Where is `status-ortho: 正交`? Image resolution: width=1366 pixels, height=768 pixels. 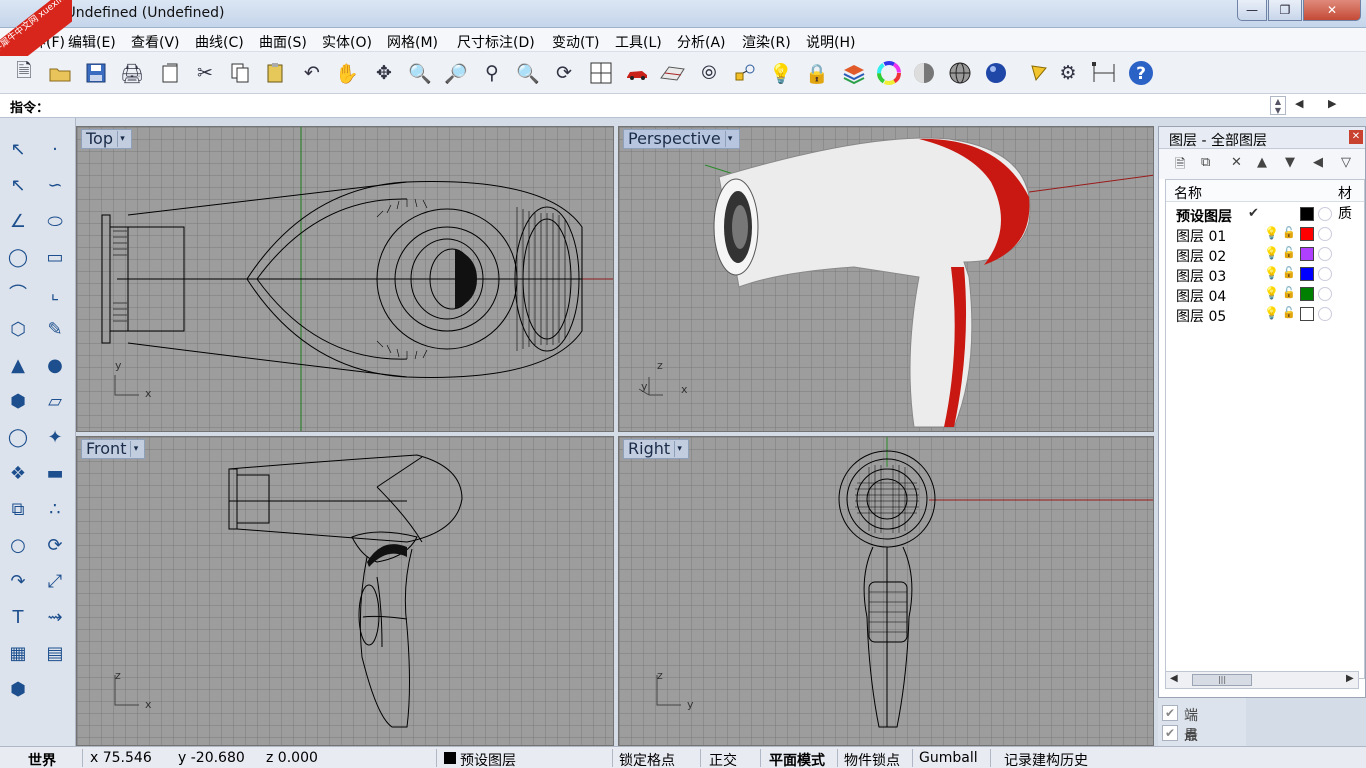
status-ortho: 正交 is located at coordinates (723, 759).